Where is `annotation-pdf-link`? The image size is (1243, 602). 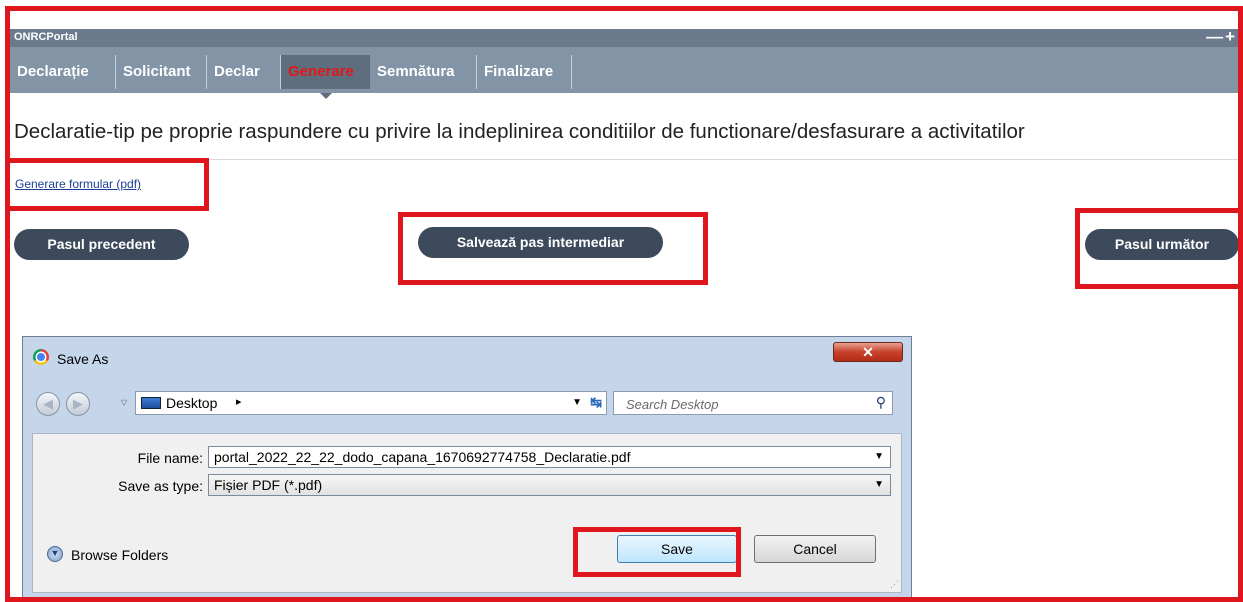
annotation-pdf-link is located at coordinates (107, 184).